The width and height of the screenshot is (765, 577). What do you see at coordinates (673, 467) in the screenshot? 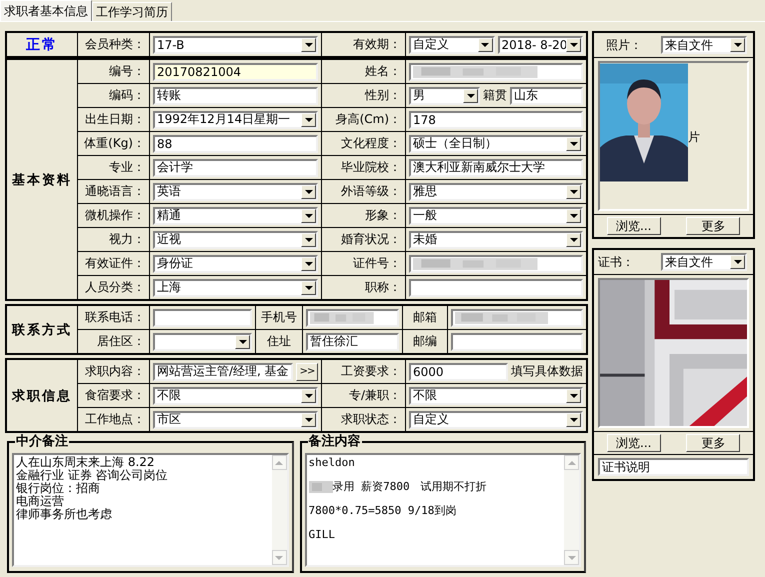
I see `text-field: 证书说明` at bounding box center [673, 467].